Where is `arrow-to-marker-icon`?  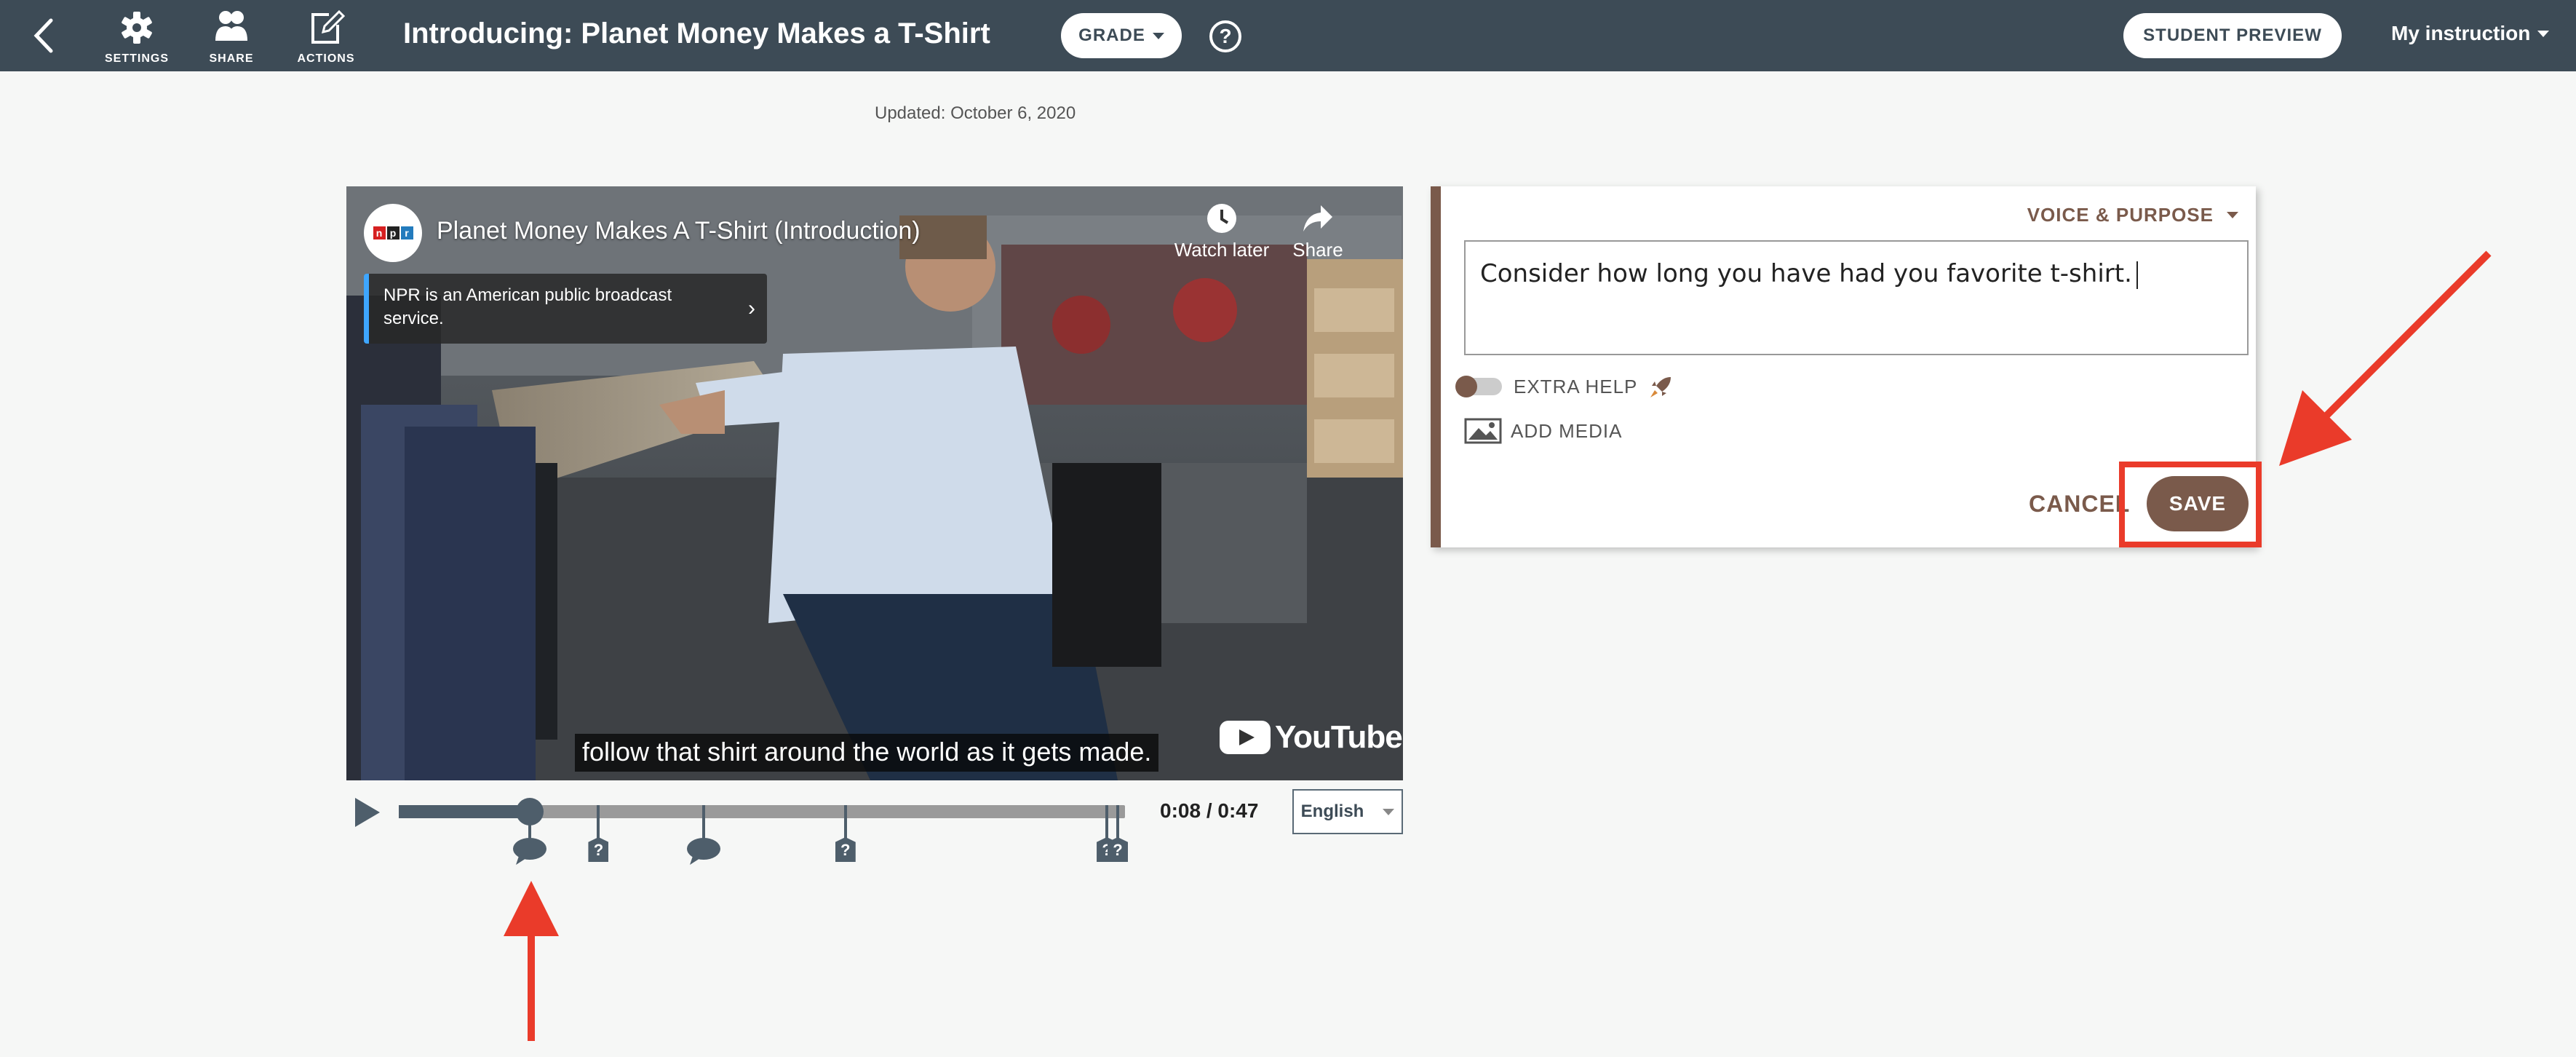 arrow-to-marker-icon is located at coordinates (531, 961).